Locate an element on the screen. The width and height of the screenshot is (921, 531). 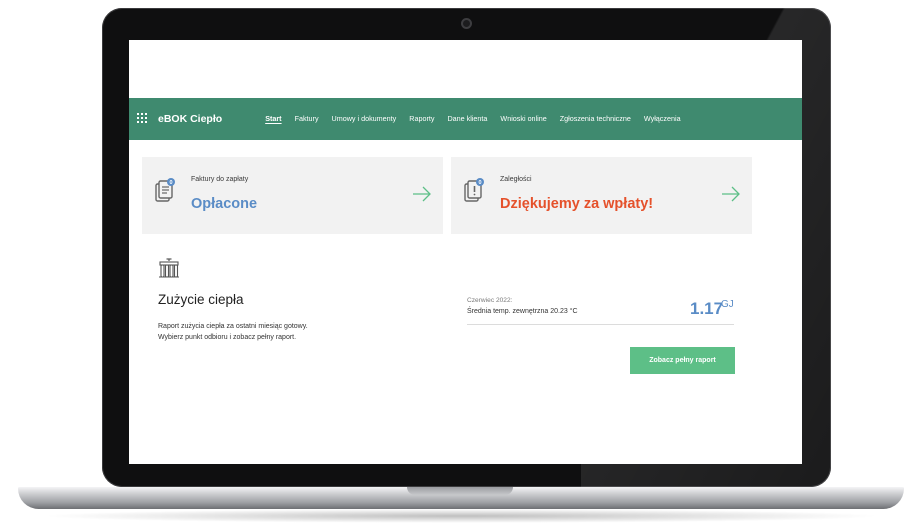
laptop-shadow is located at coordinates (461, 516).